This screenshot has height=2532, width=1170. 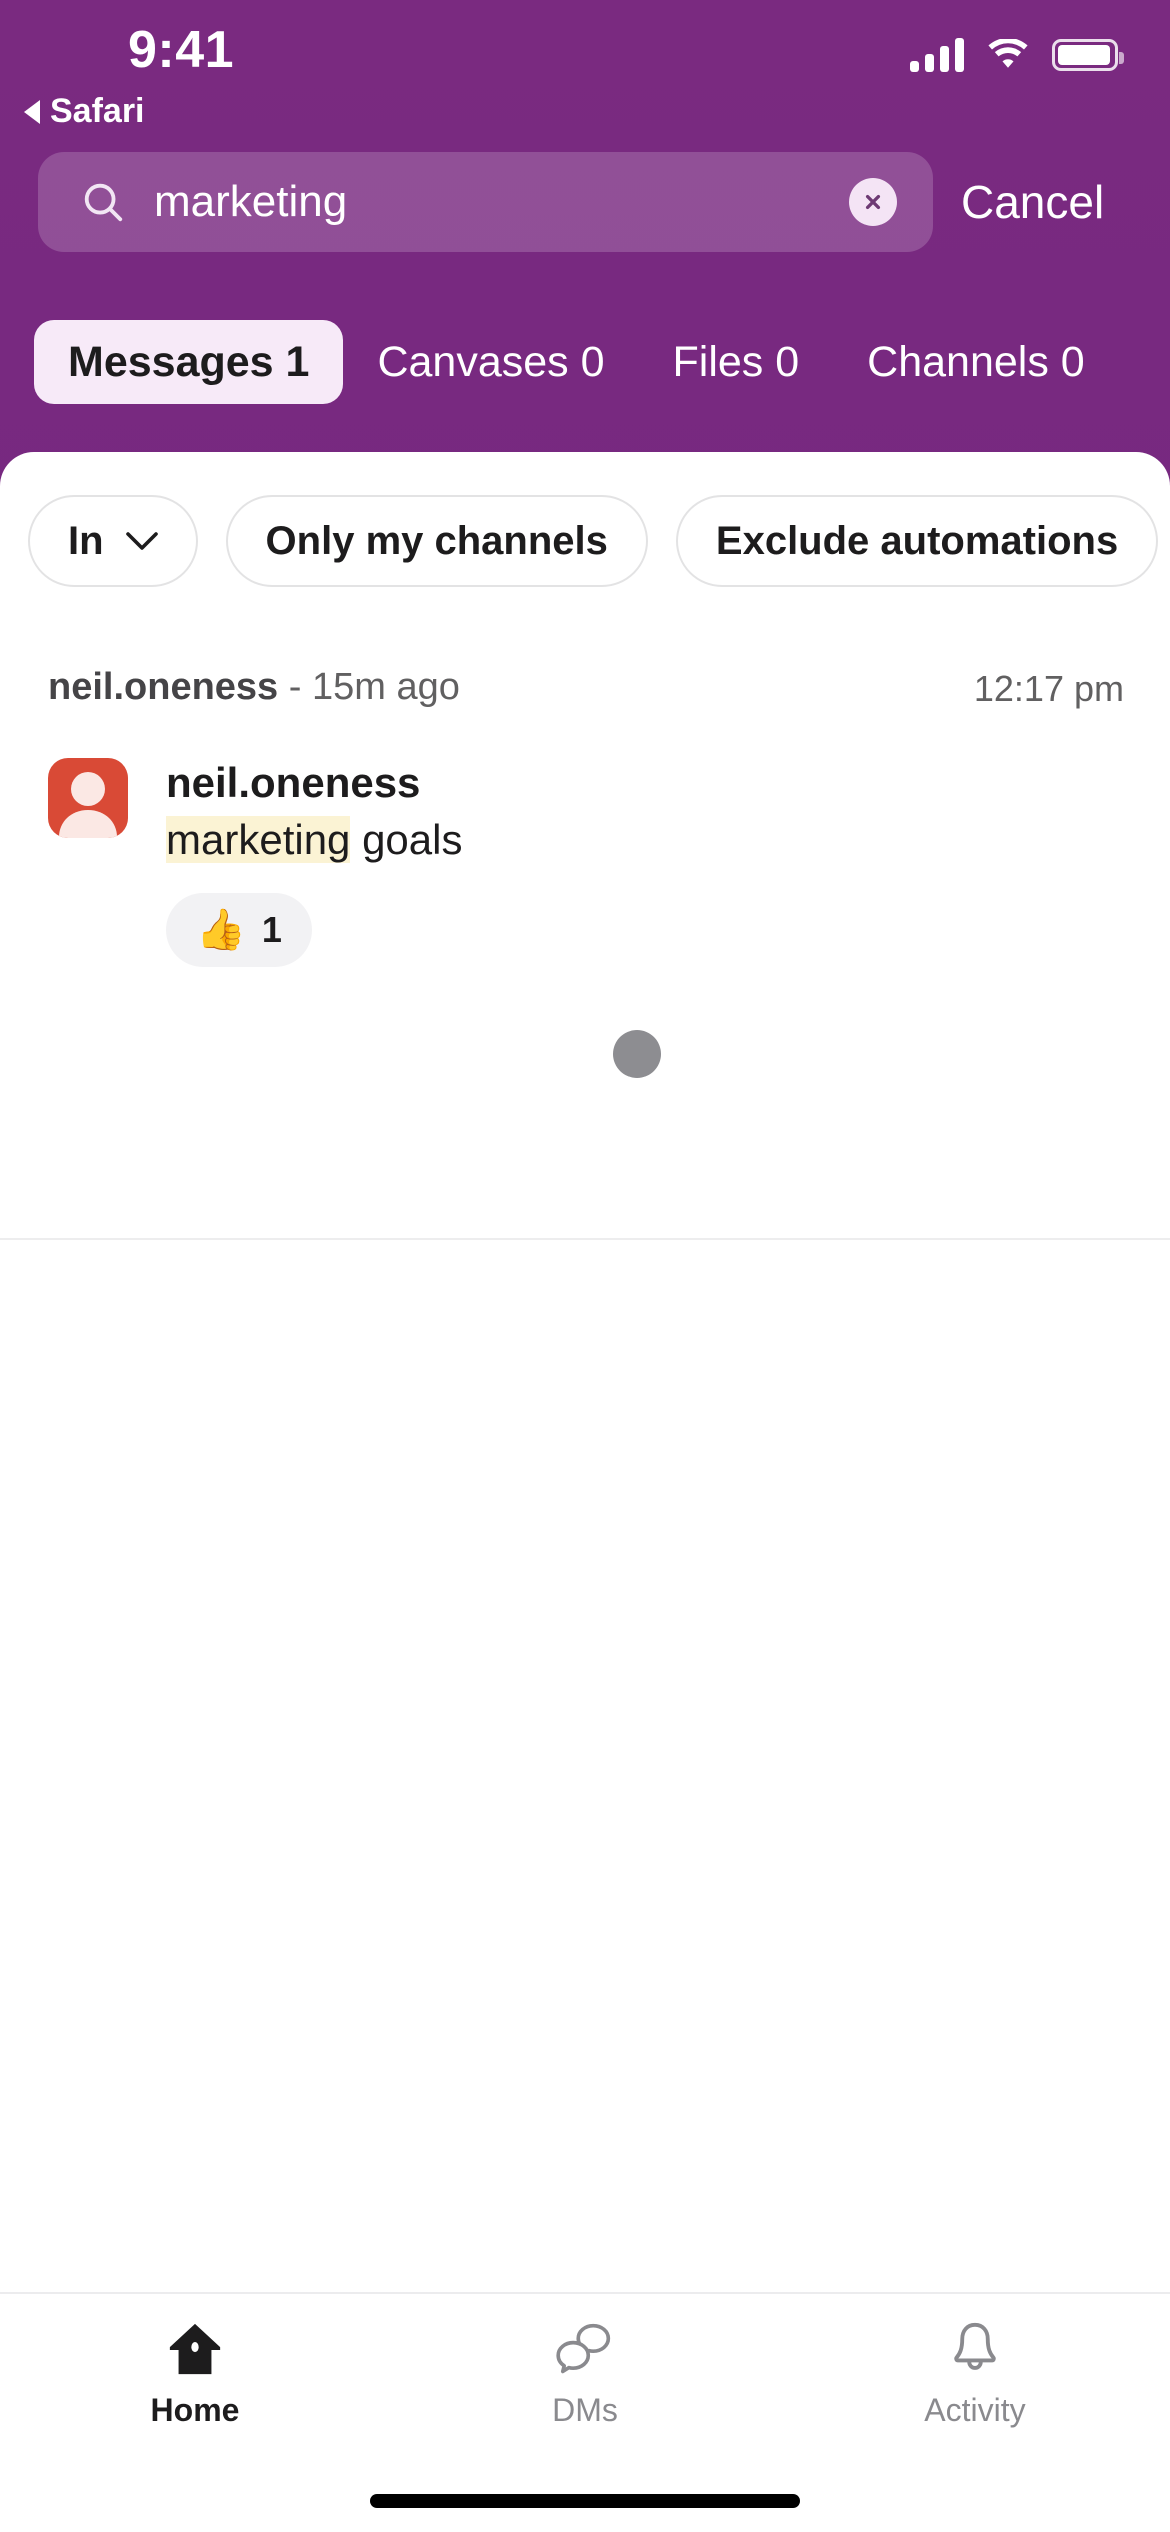 I want to click on clear-search-button, so click(x=873, y=202).